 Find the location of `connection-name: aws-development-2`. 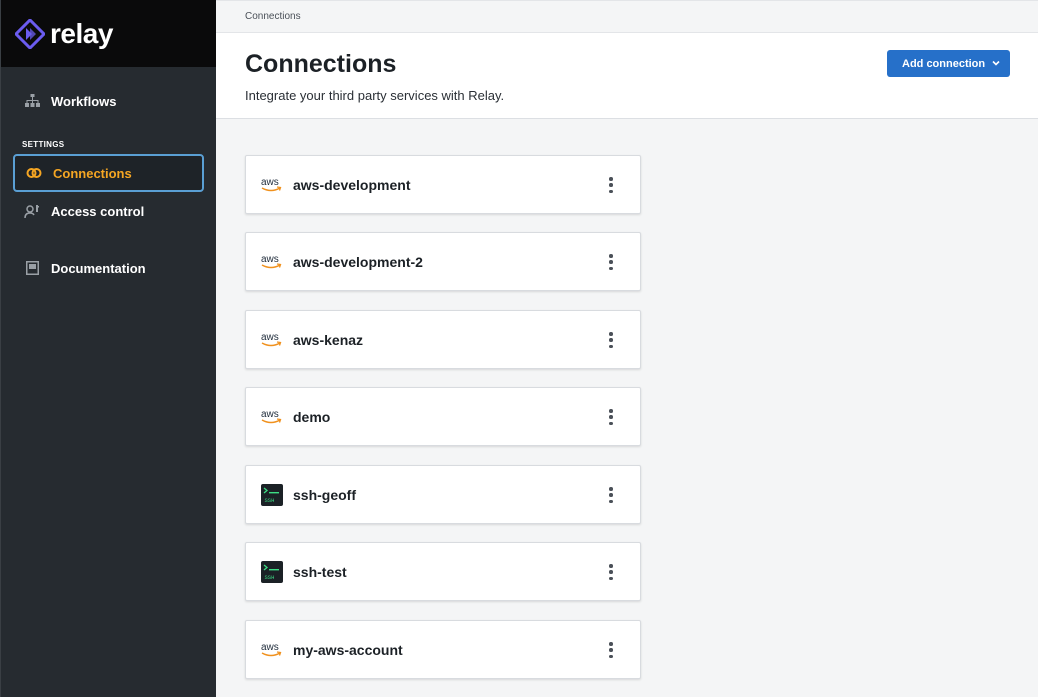

connection-name: aws-development-2 is located at coordinates (358, 261).